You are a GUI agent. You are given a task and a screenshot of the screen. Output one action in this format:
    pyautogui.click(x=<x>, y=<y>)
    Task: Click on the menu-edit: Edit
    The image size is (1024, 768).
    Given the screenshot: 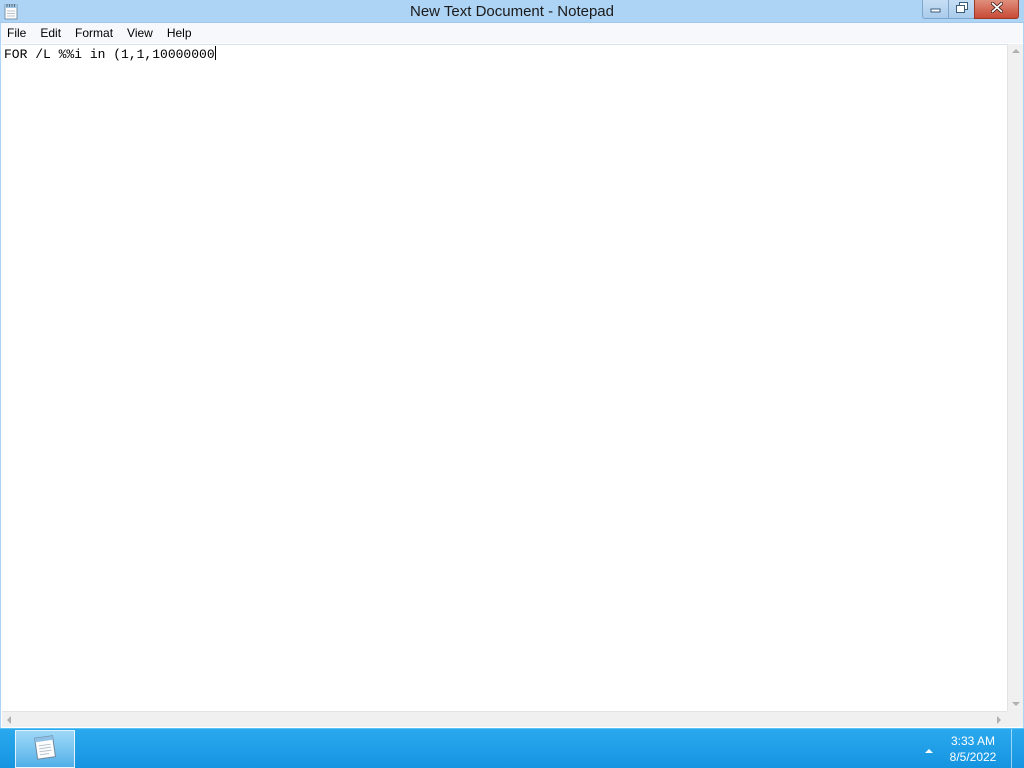 What is the action you would take?
    pyautogui.click(x=50, y=33)
    